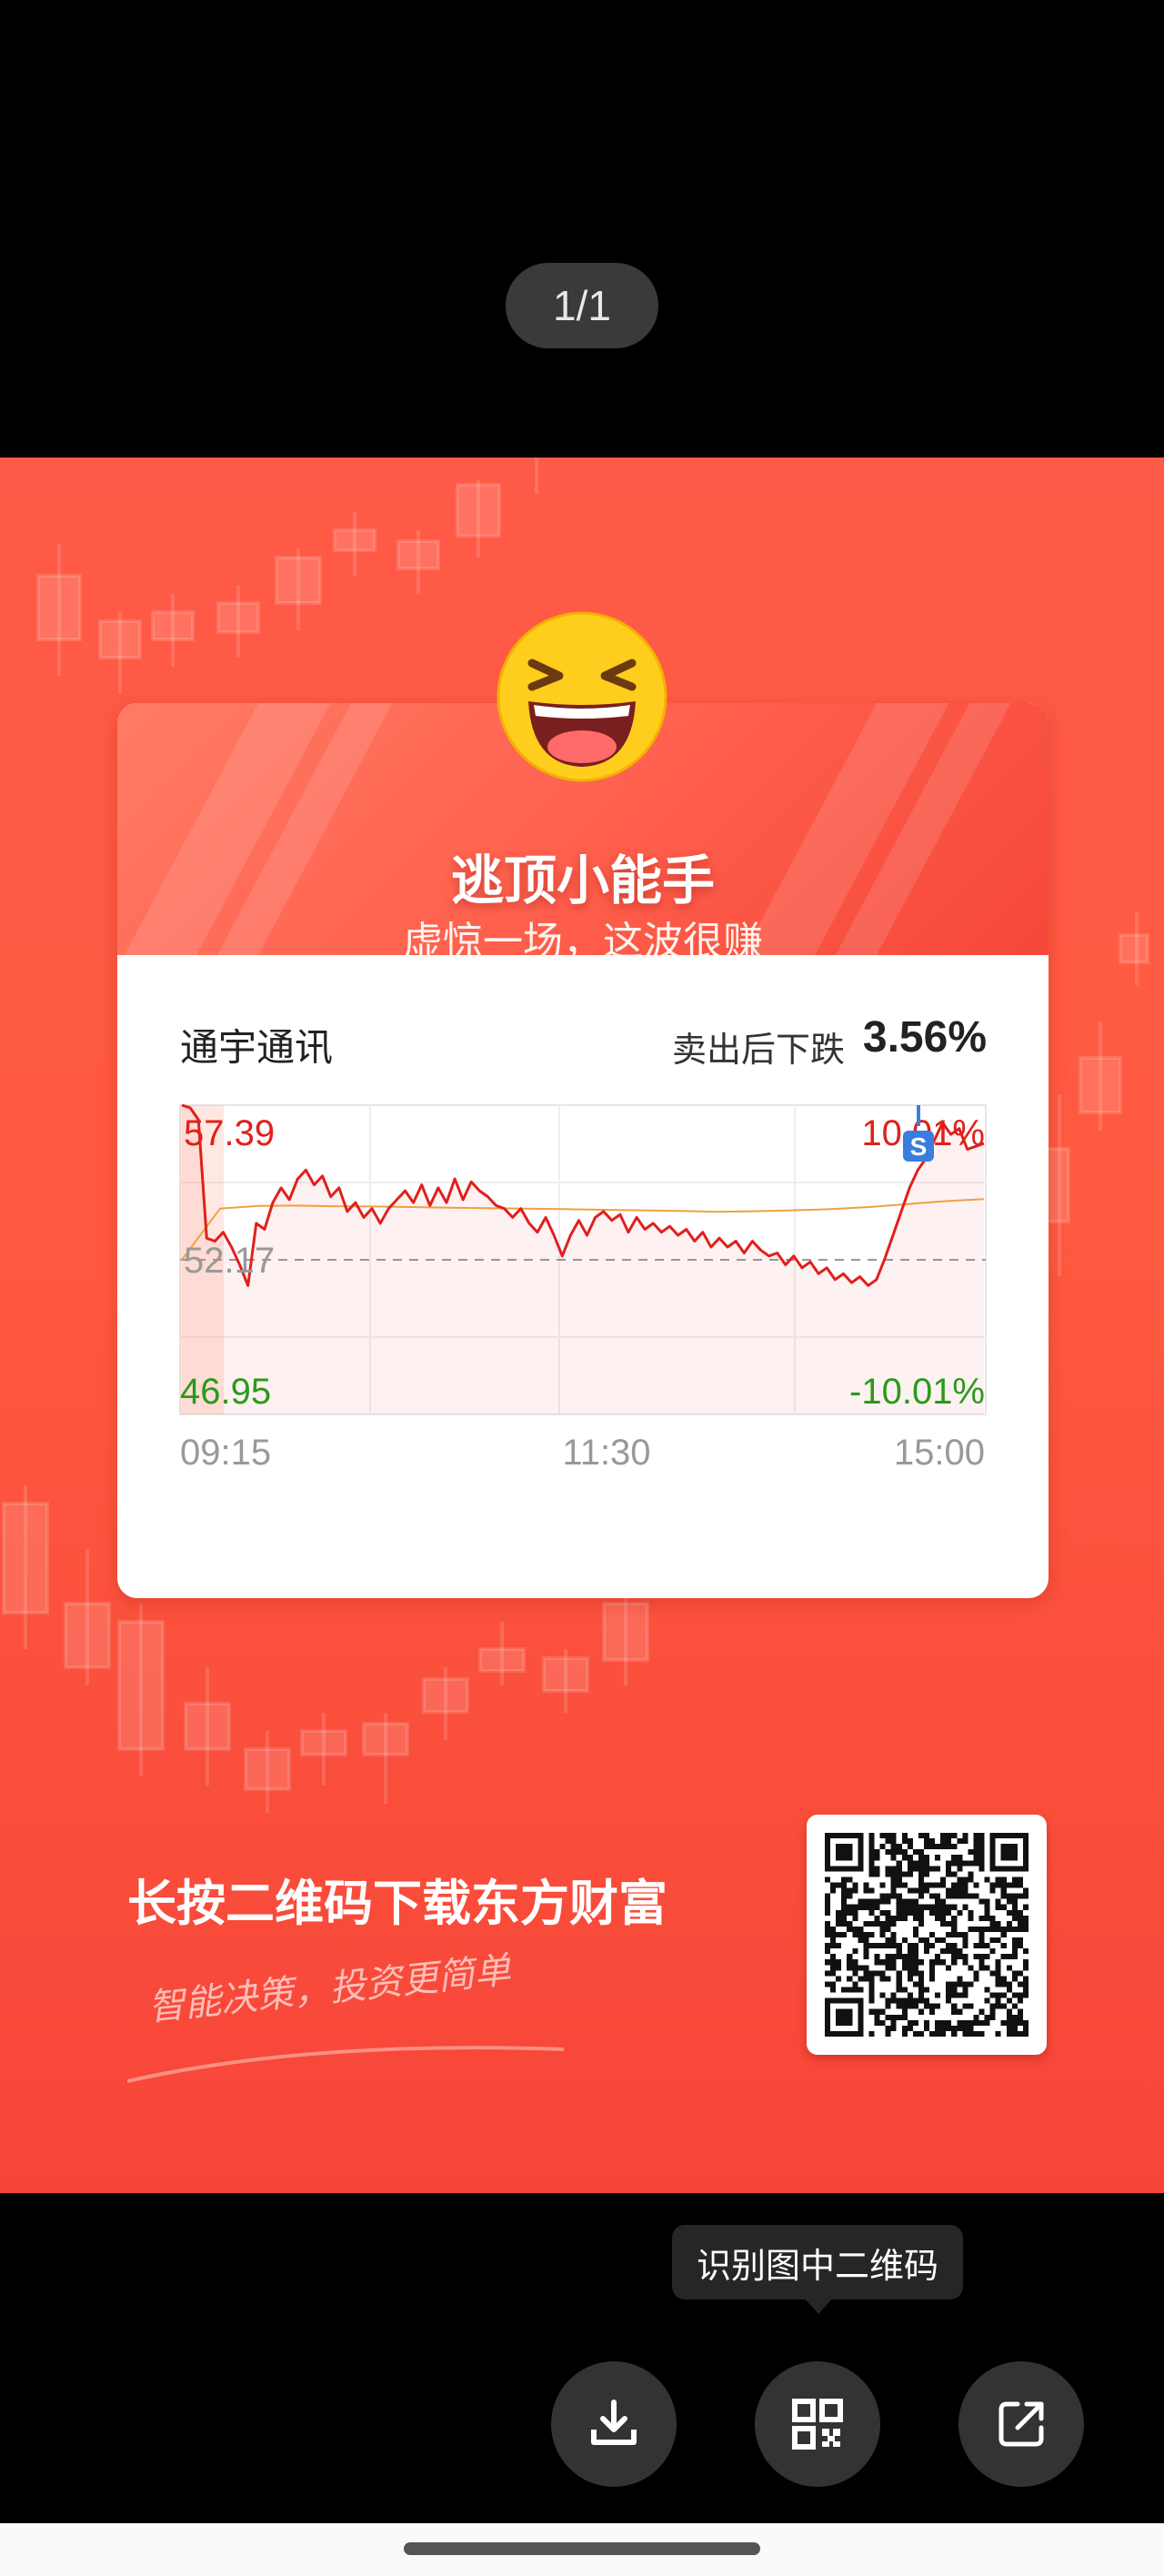 This screenshot has height=2576, width=1164. I want to click on page-counter: 1/1, so click(582, 305).